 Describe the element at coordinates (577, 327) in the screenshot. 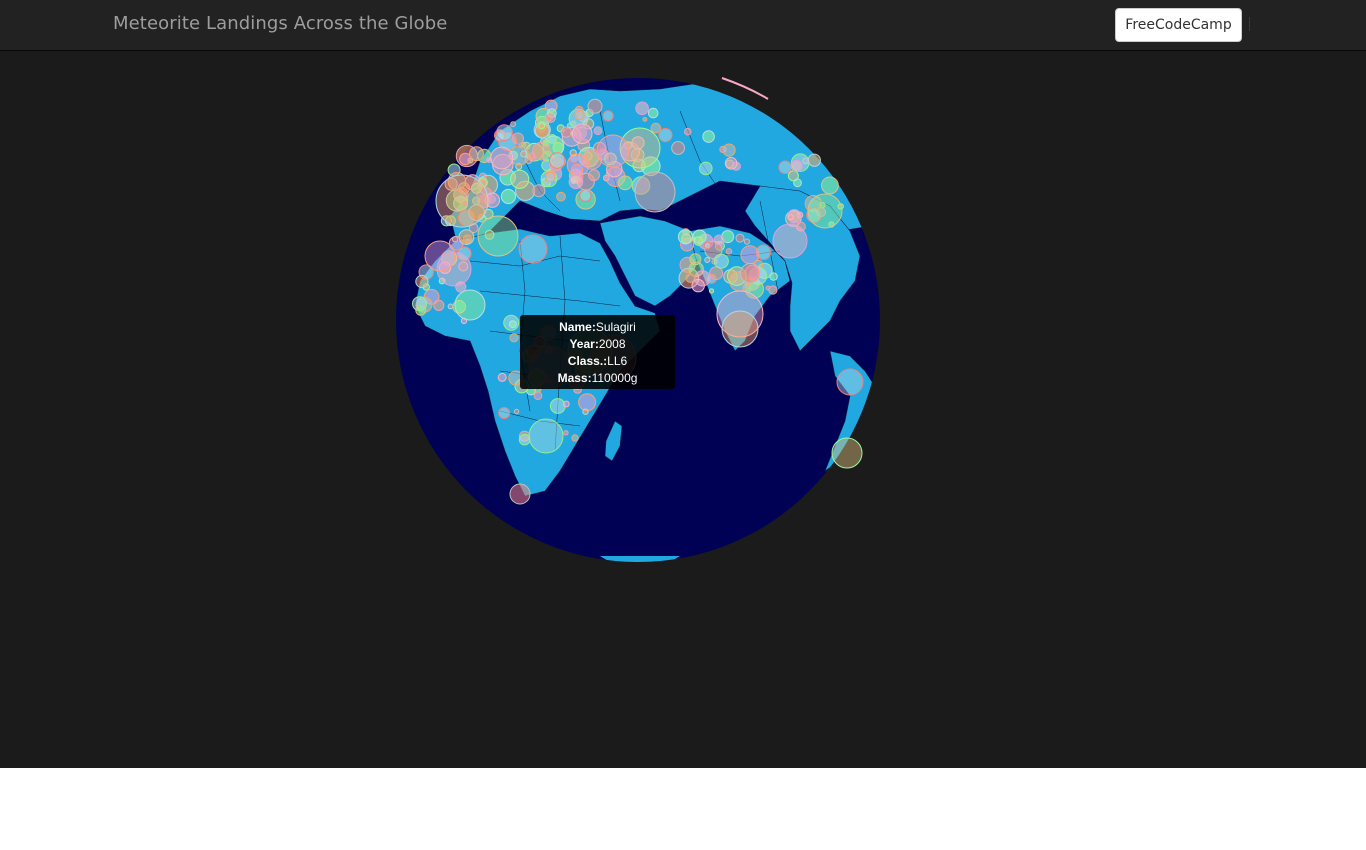

I see `tooltip-name-label: Name:` at that location.